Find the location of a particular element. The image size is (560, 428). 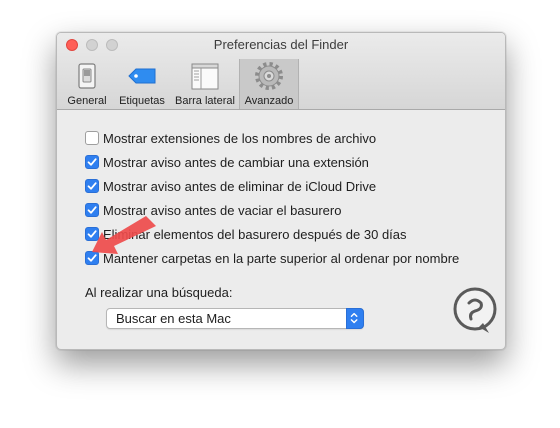

search-scope-popup: Buscar en esta Mac is located at coordinates (235, 318).